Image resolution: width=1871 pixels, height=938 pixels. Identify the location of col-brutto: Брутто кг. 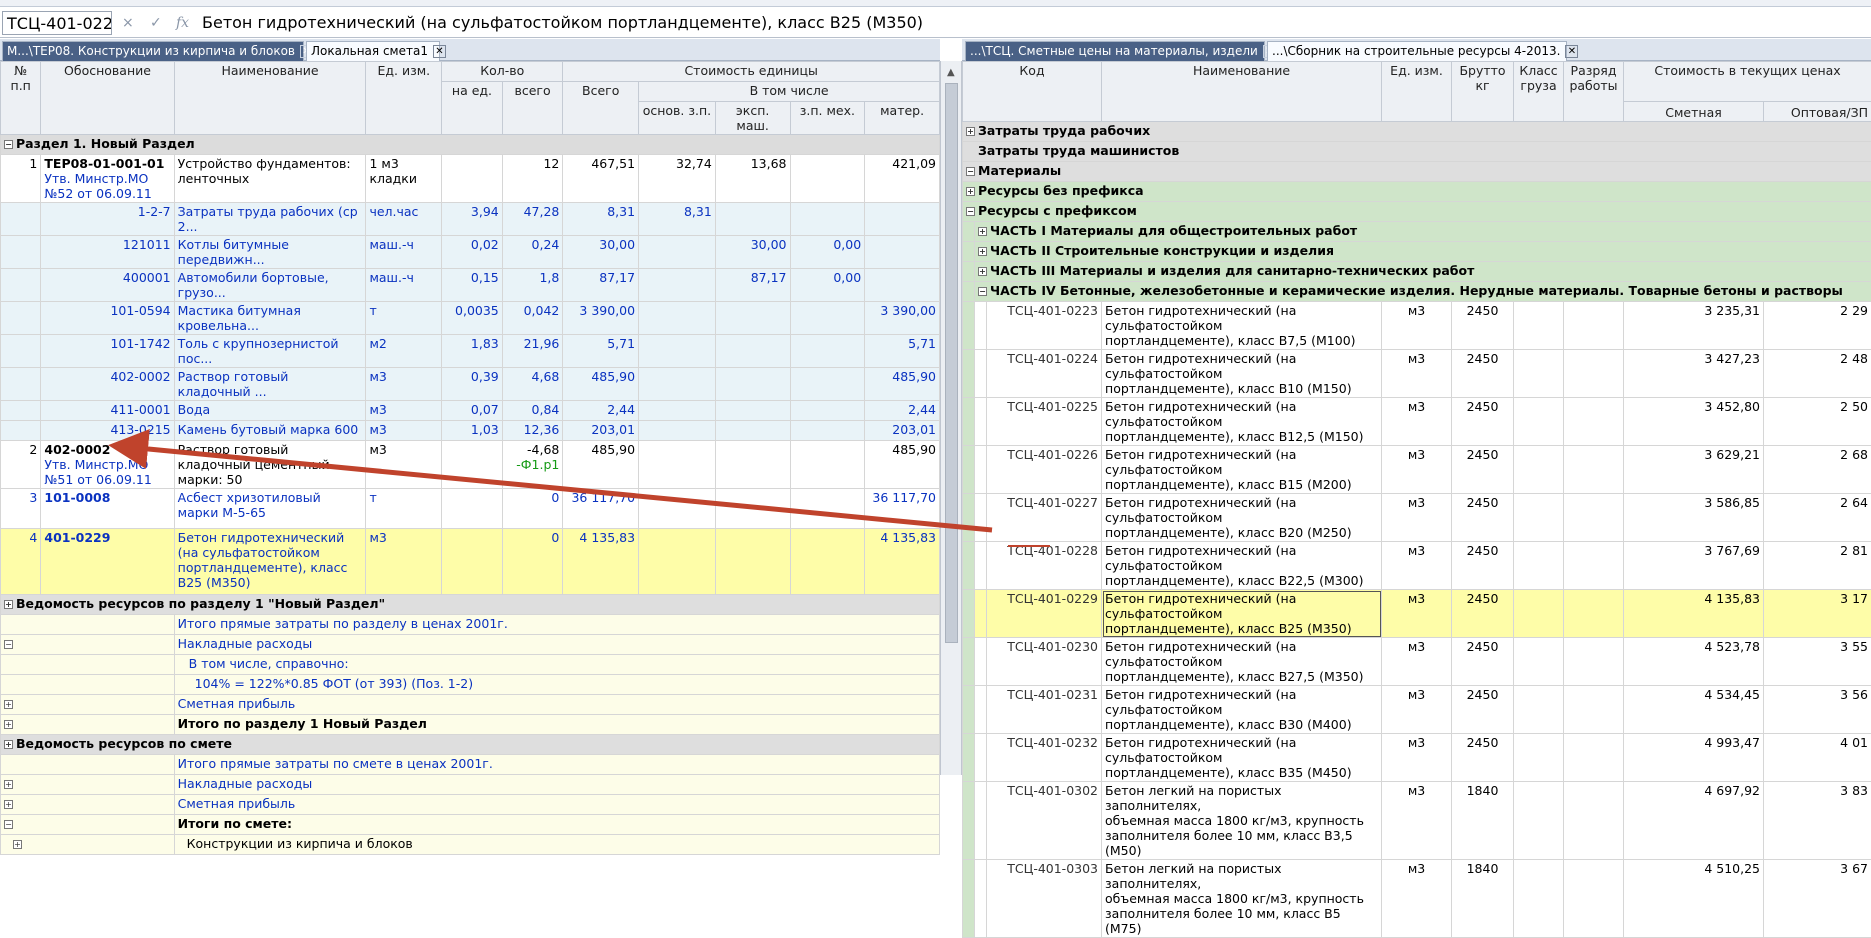
(1483, 92).